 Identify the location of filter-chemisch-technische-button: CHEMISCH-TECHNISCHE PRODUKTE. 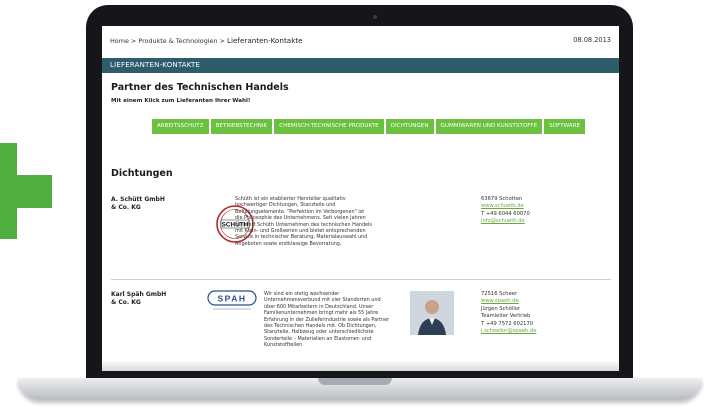
(329, 126).